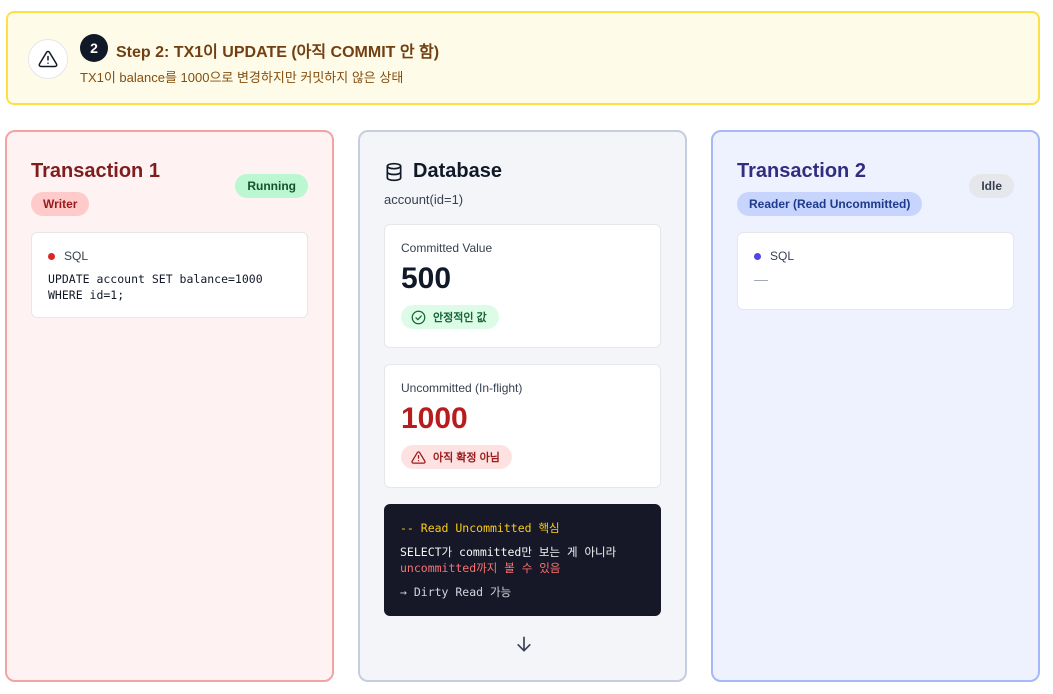 The width and height of the screenshot is (1053, 694). I want to click on note-line-2: uncommitted까지 볼 수 있음, so click(480, 568).